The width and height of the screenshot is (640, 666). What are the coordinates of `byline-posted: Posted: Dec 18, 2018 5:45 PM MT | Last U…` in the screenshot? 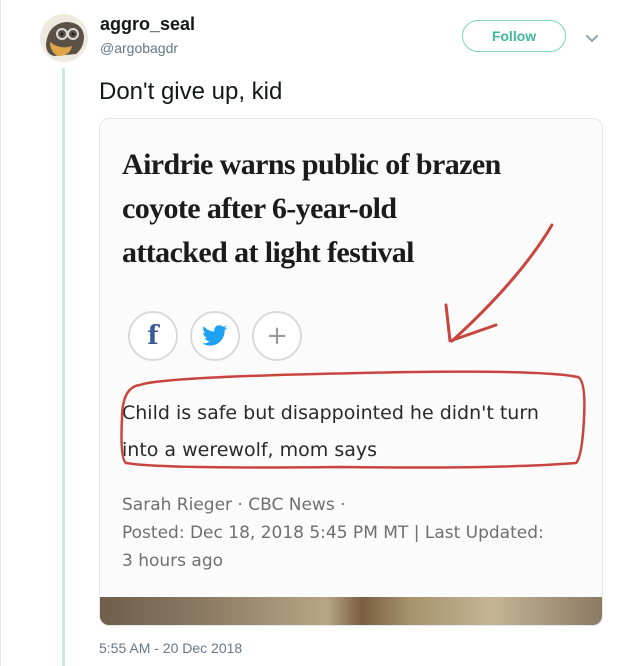 It's located at (333, 533).